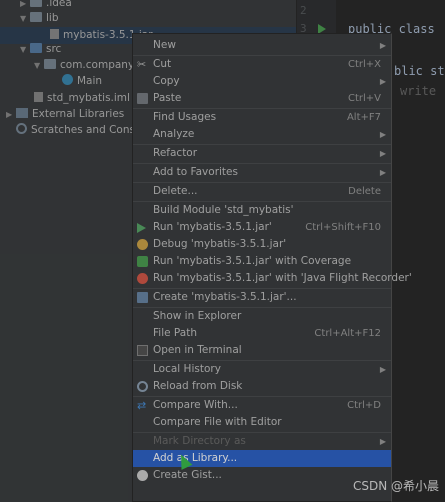 This screenshot has height=502, width=445. Describe the element at coordinates (262, 98) in the screenshot. I see `menu-item-paste: Paste Ctrl+V` at that location.